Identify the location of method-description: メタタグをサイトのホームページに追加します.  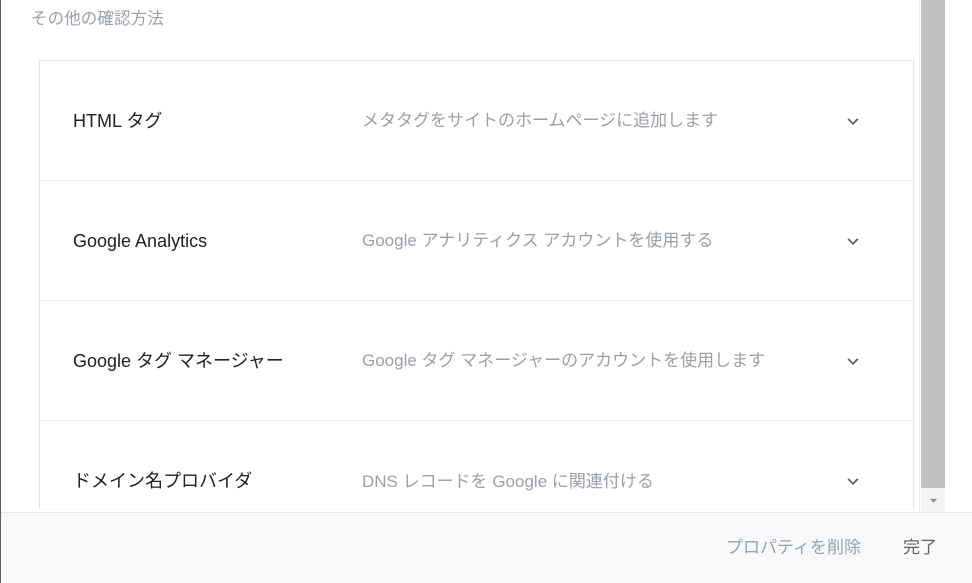
(540, 120).